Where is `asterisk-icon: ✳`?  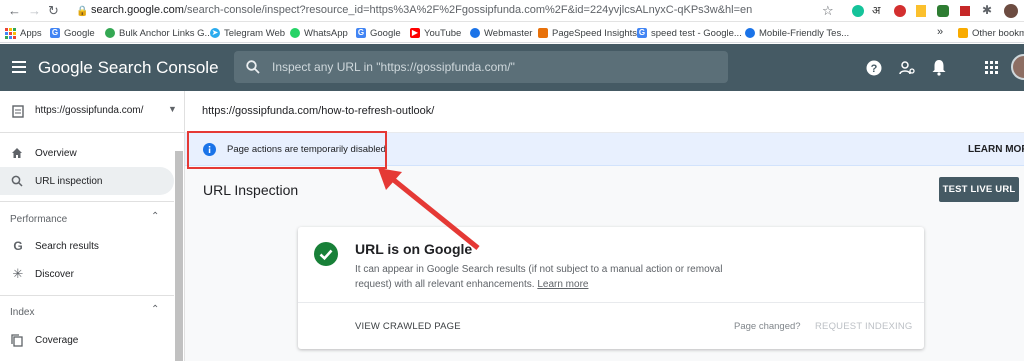 asterisk-icon: ✳ is located at coordinates (18, 273).